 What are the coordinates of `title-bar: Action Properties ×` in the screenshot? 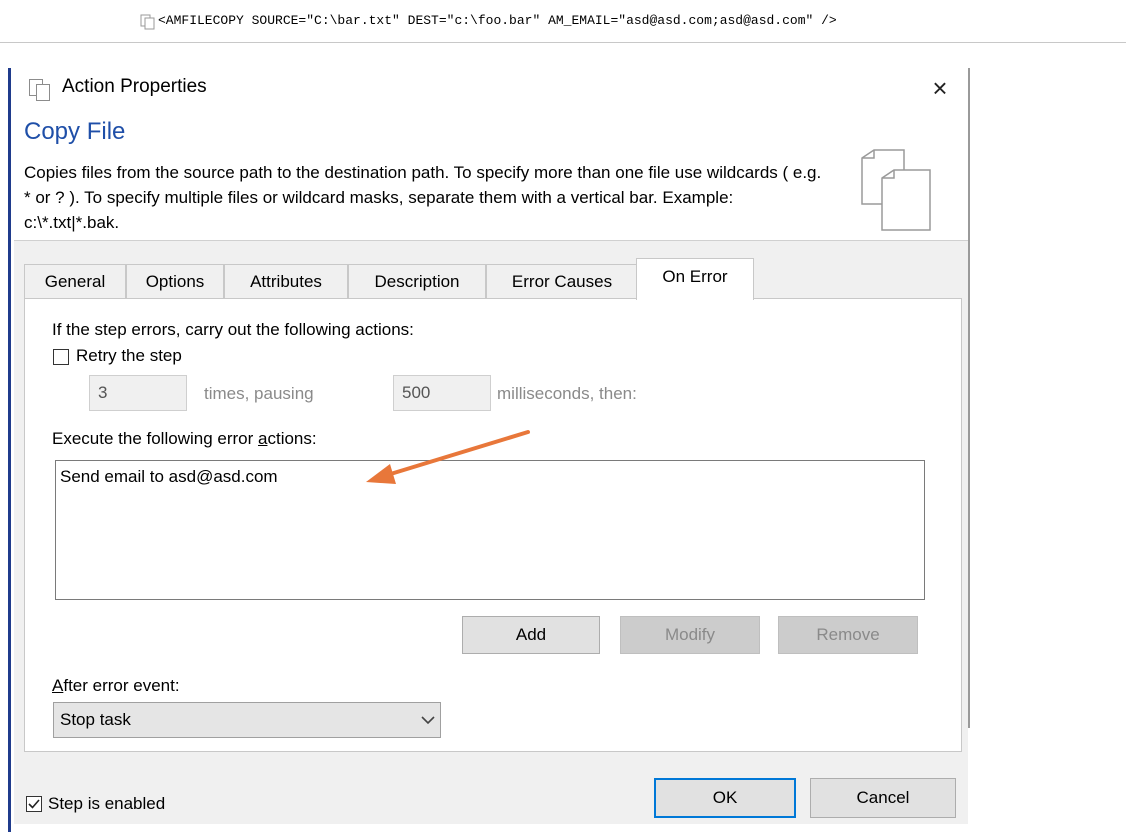 It's located at (491, 88).